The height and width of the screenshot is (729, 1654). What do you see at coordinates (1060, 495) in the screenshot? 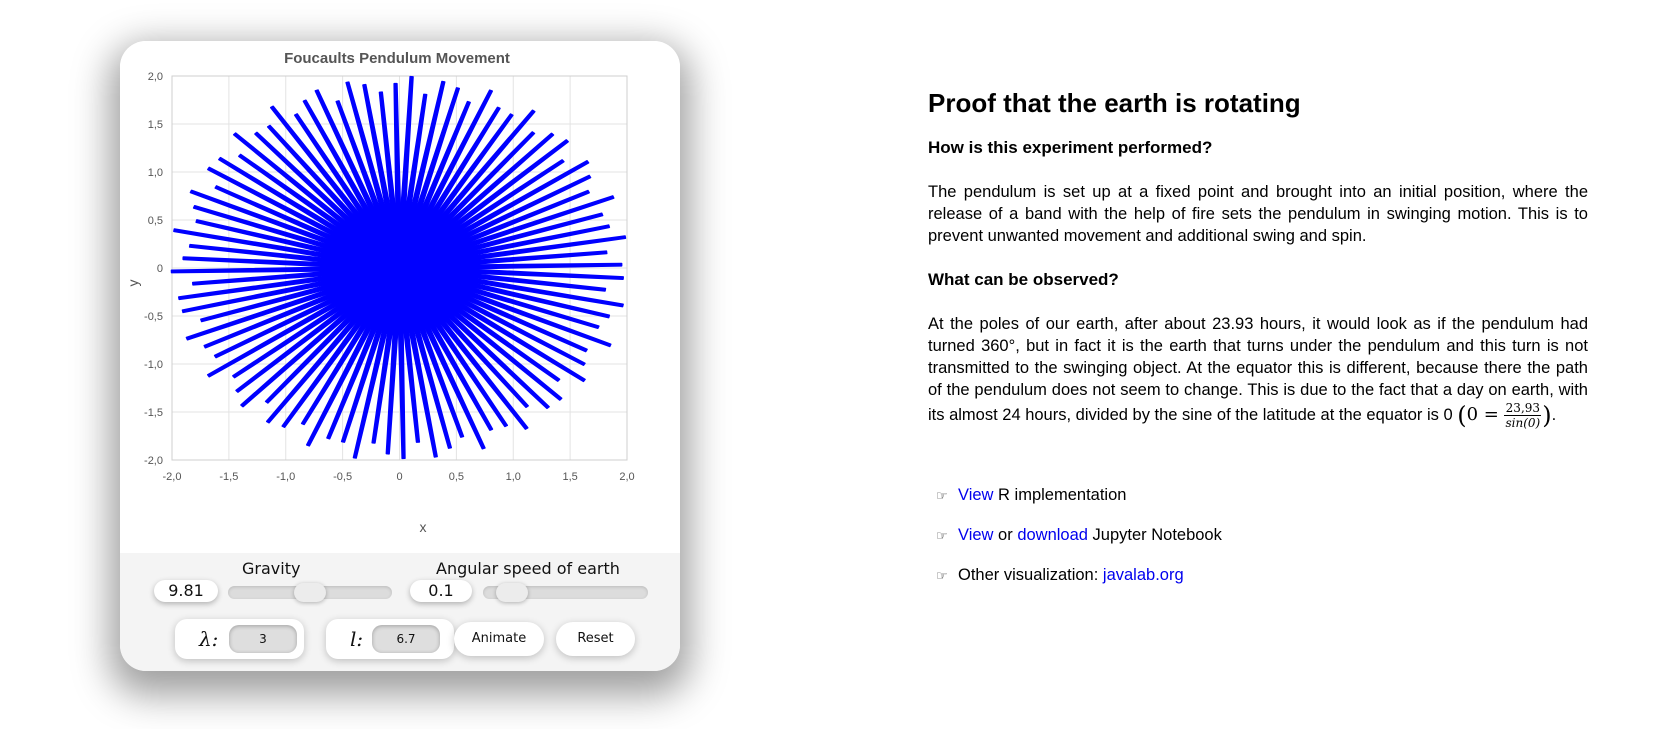
I see `r-implementation-text: R implementation` at bounding box center [1060, 495].